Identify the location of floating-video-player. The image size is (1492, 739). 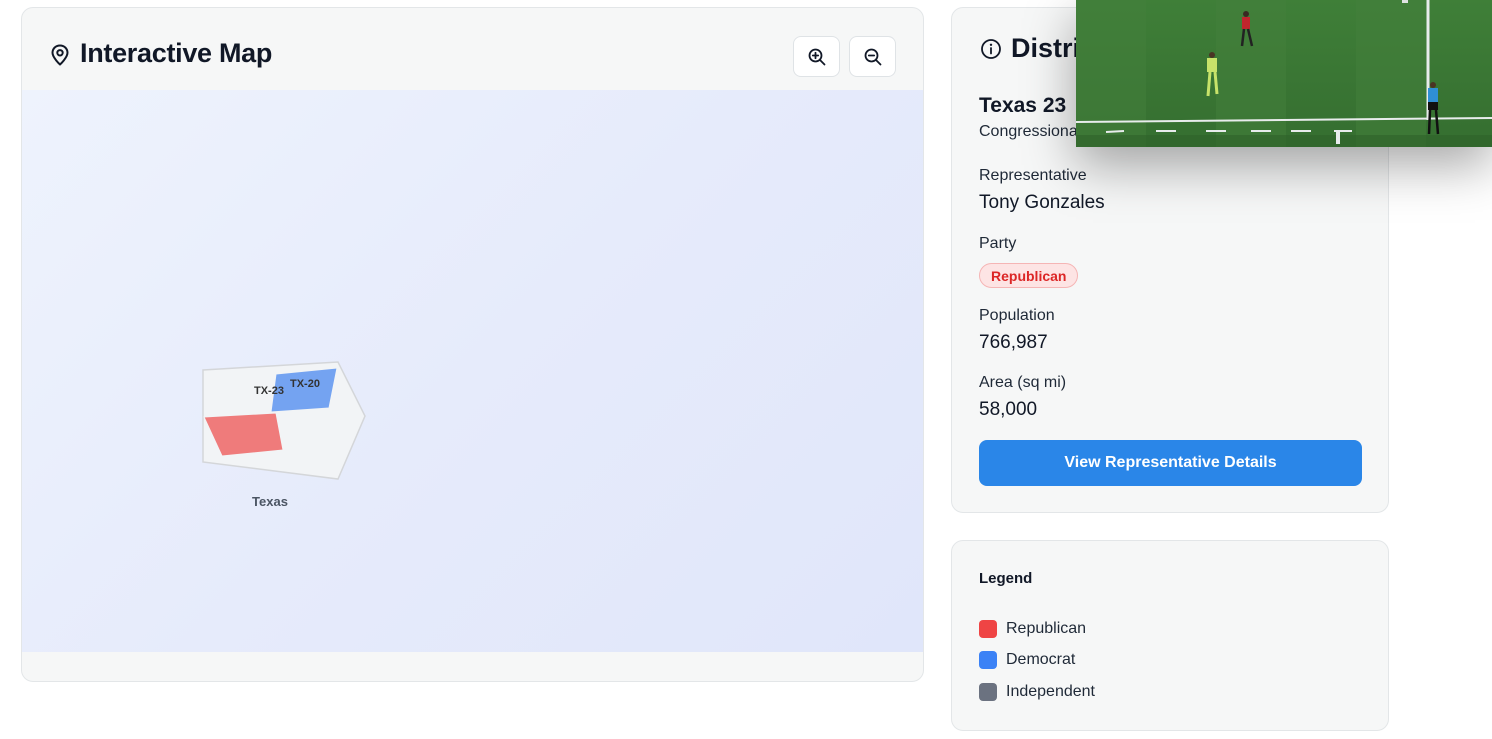
(1284, 73).